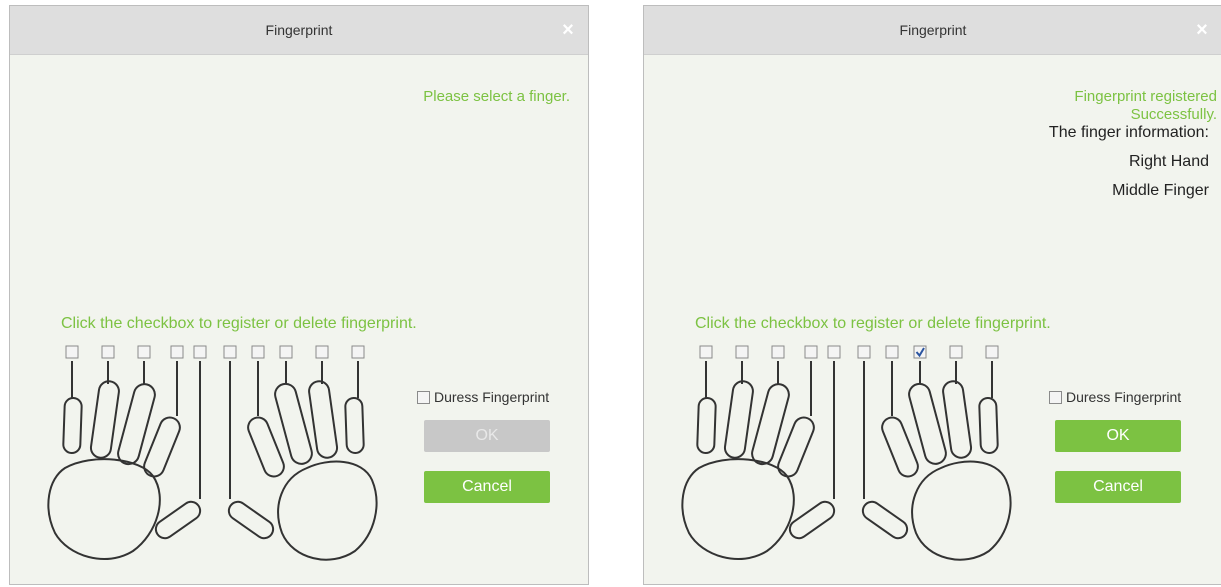 This screenshot has height=587, width=1221. What do you see at coordinates (286, 352) in the screenshot?
I see `checkbox-right-middle` at bounding box center [286, 352].